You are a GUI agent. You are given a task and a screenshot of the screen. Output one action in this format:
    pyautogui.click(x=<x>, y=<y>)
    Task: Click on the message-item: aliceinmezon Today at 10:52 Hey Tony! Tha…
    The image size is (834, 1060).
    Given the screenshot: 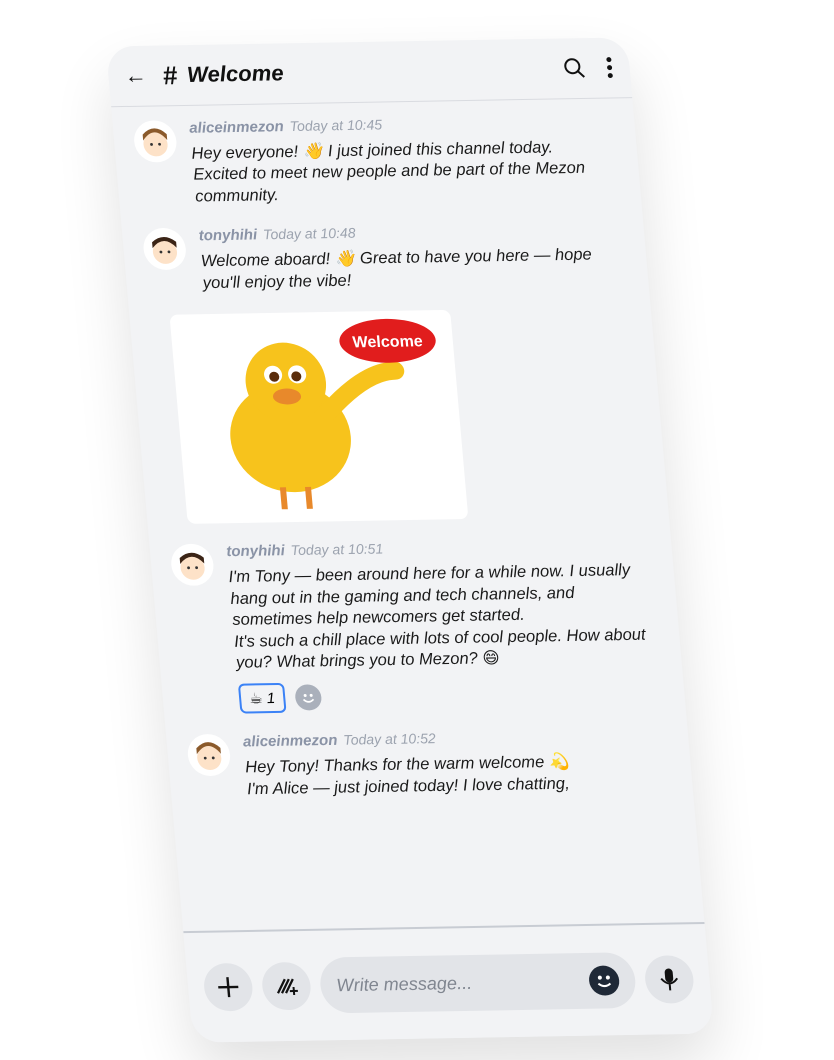 What is the action you would take?
    pyautogui.click(x=429, y=763)
    